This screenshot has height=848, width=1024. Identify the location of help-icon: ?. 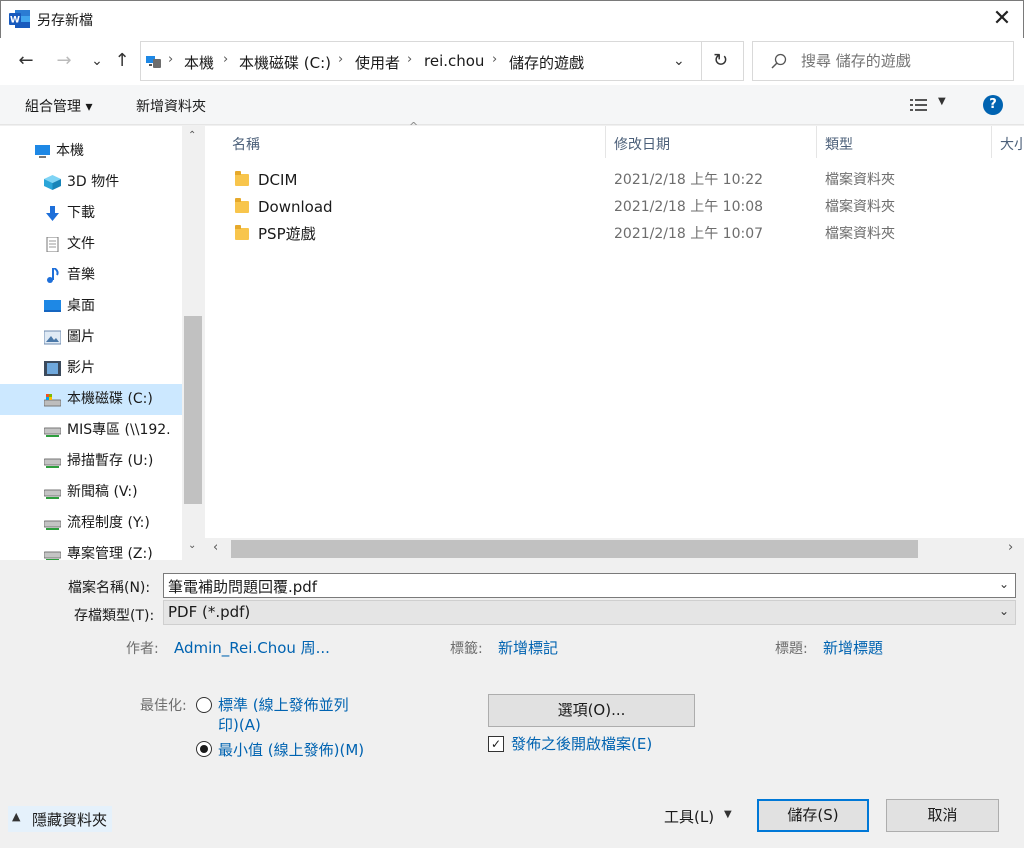
(993, 105).